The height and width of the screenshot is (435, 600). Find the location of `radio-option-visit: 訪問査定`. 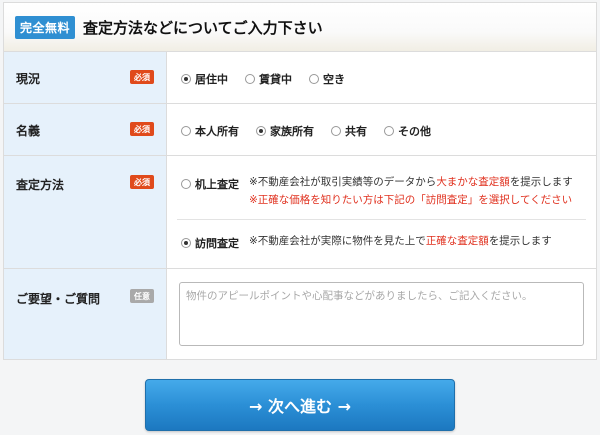

radio-option-visit: 訪問査定 is located at coordinates (215, 243).